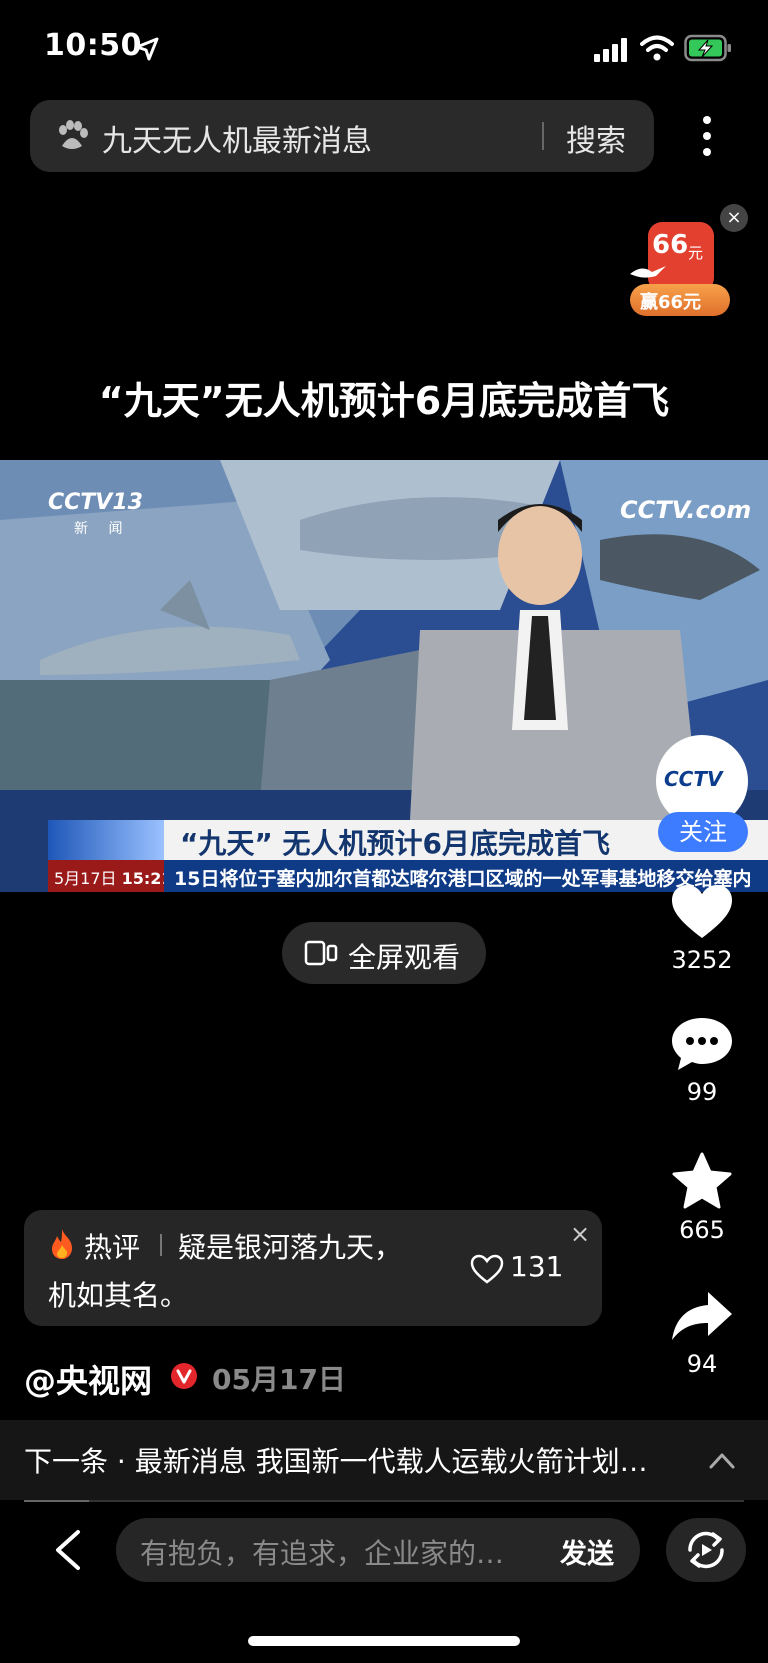  Describe the element at coordinates (290, 1247) in the screenshot. I see `hot-comment-text-line1: 疑是银河落九天，` at that location.